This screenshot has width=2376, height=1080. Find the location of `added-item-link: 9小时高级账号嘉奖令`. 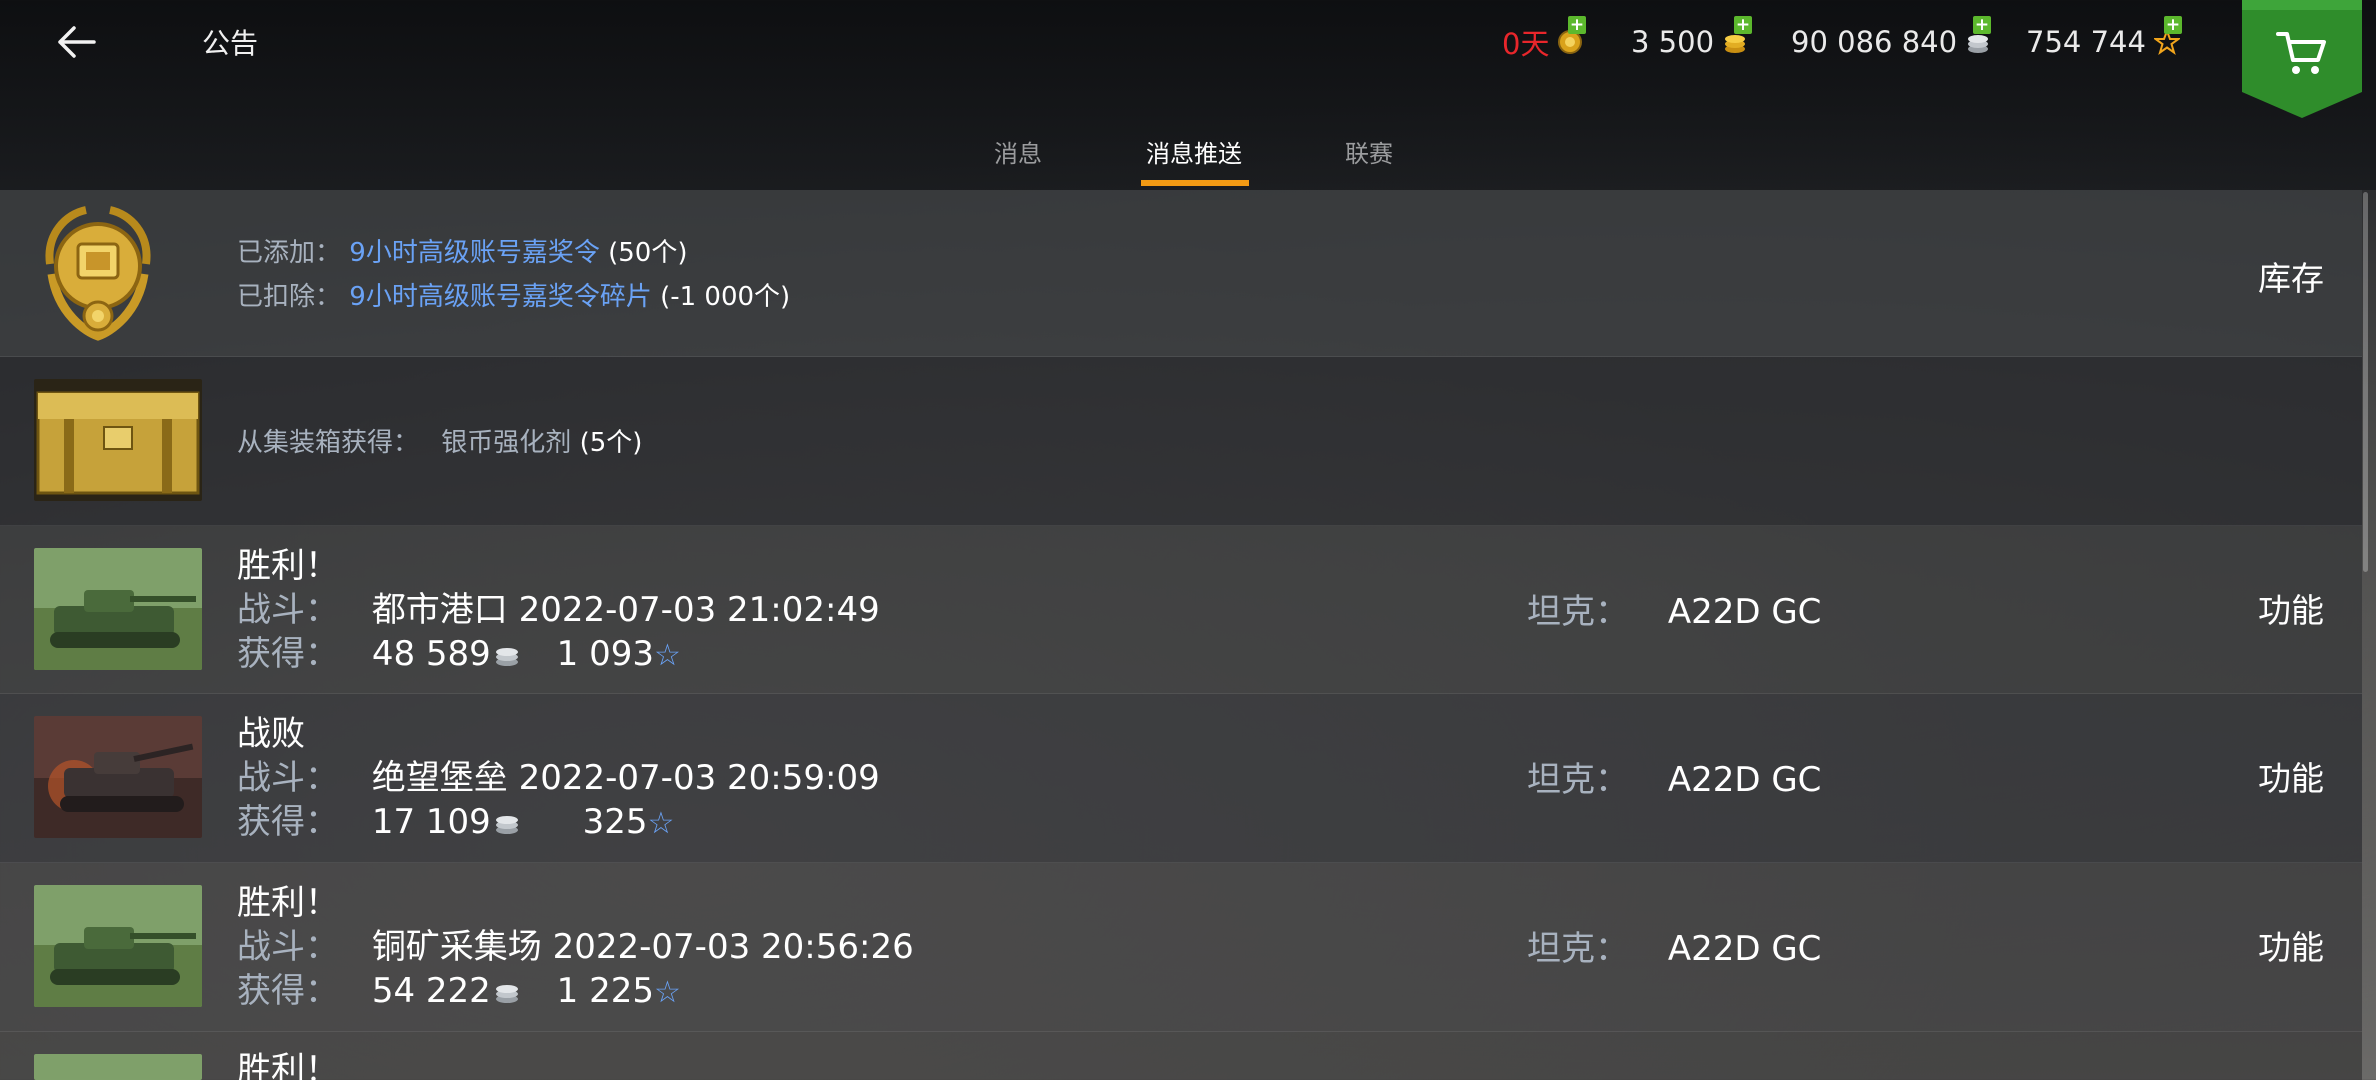

added-item-link: 9小时高级账号嘉奖令 is located at coordinates (474, 253).